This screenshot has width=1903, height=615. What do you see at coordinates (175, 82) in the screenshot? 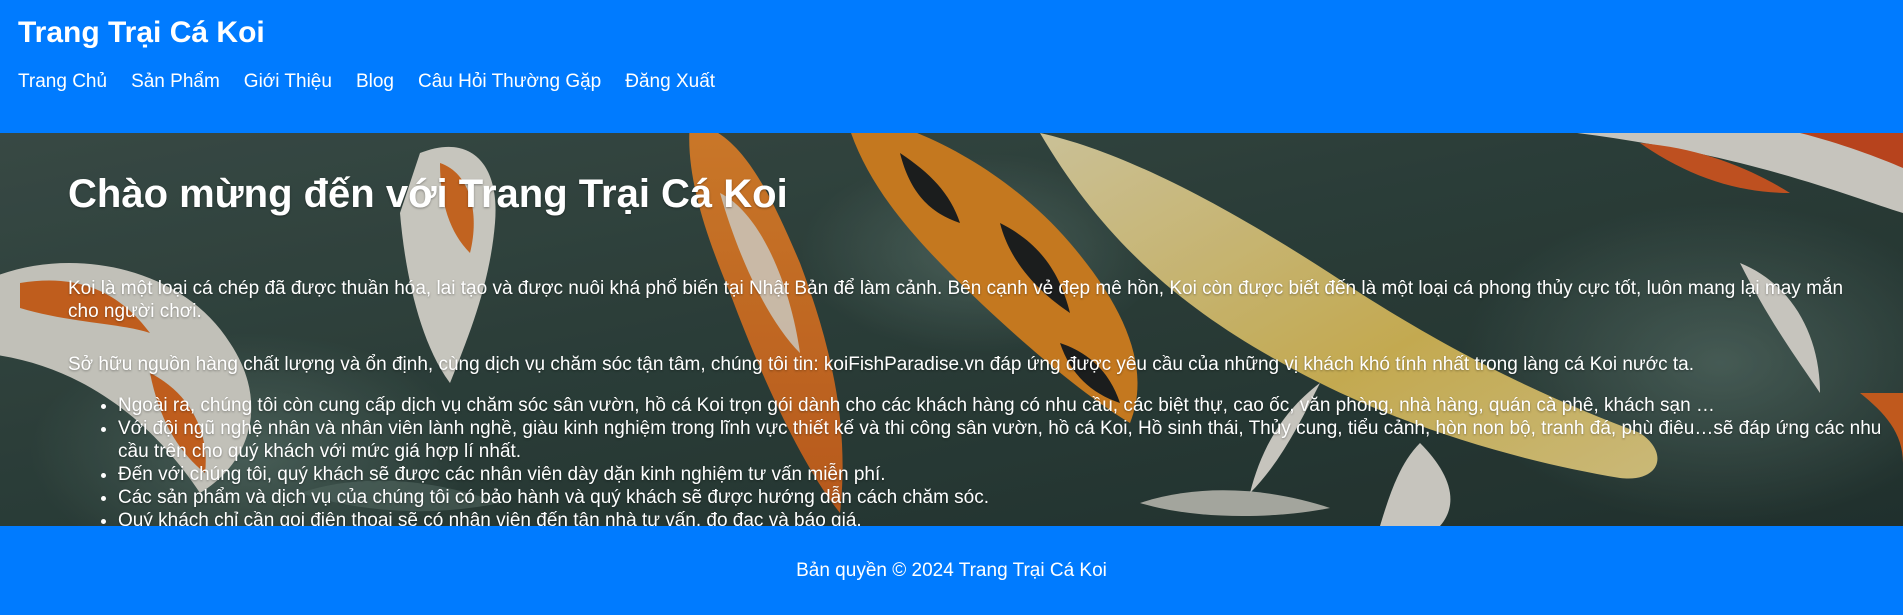
I see `nav-link-products: Sản Phẩm` at bounding box center [175, 82].